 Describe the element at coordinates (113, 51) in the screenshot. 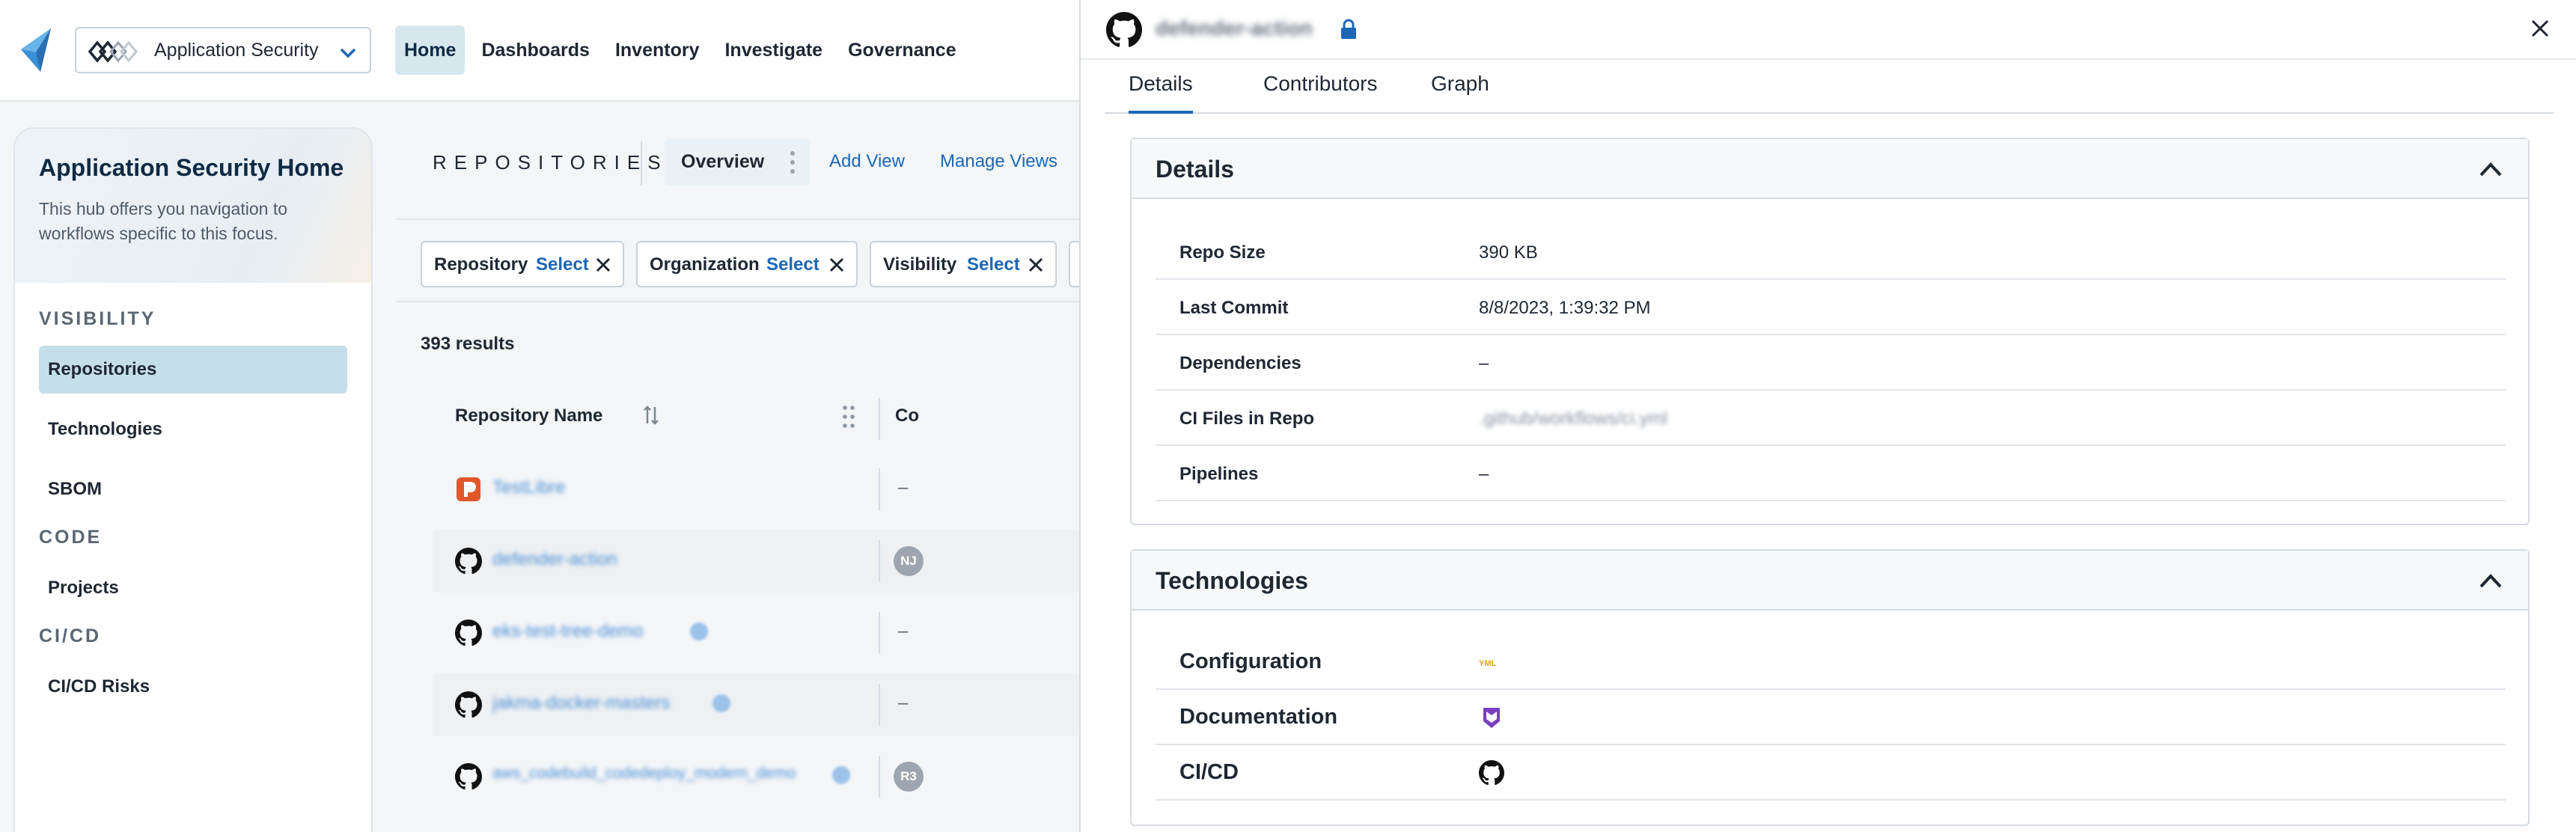

I see `app-chain-icon` at that location.